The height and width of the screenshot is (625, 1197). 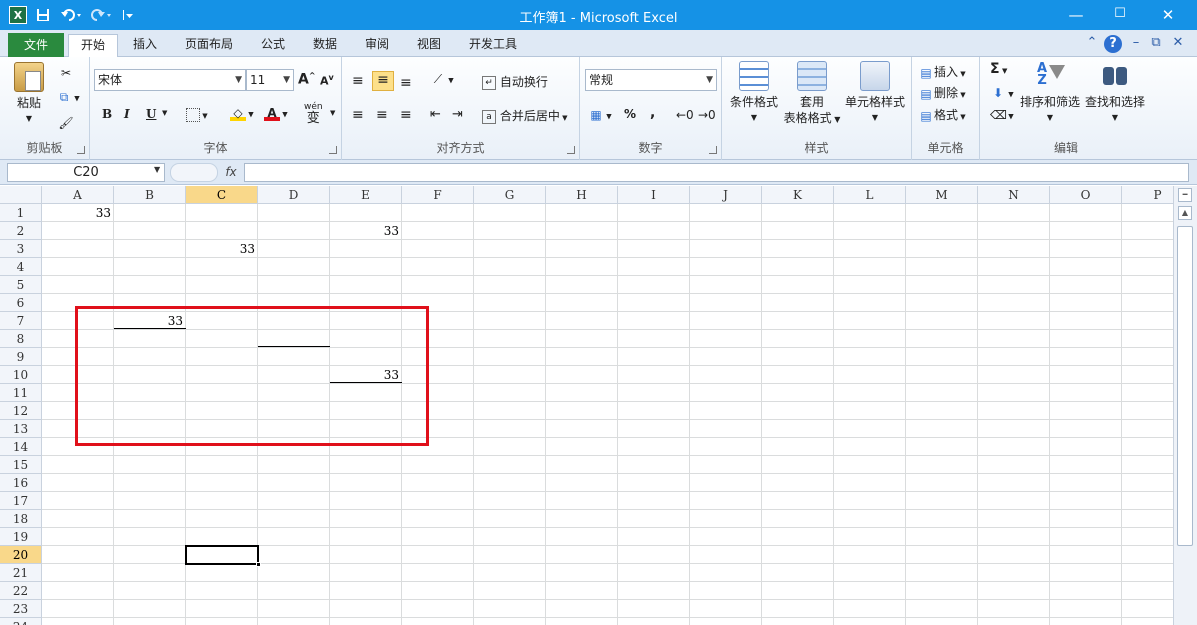 What do you see at coordinates (21, 591) in the screenshot?
I see `row-header-22: 22` at bounding box center [21, 591].